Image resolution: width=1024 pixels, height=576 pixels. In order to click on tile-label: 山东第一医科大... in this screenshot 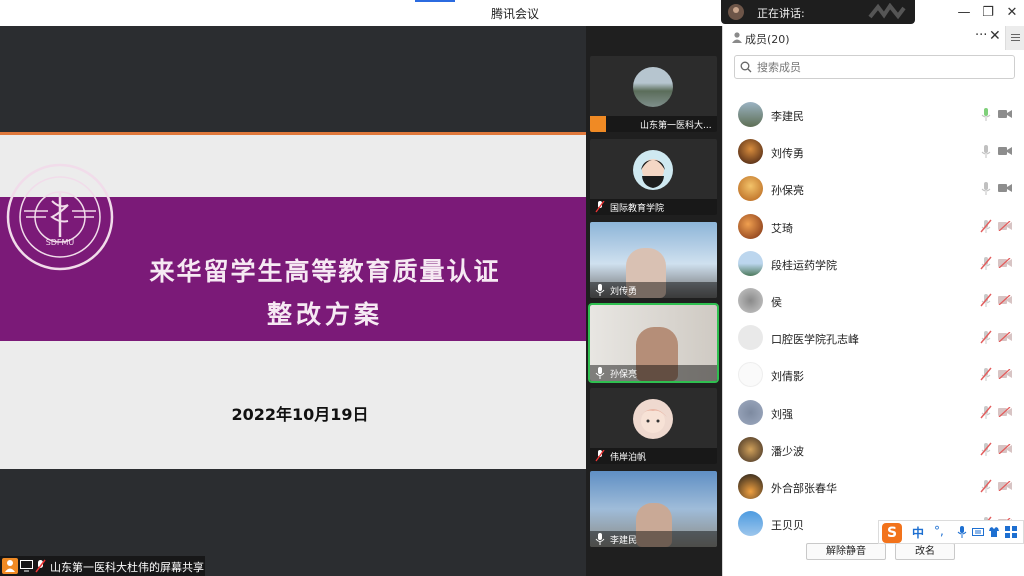, I will do `click(653, 124)`.